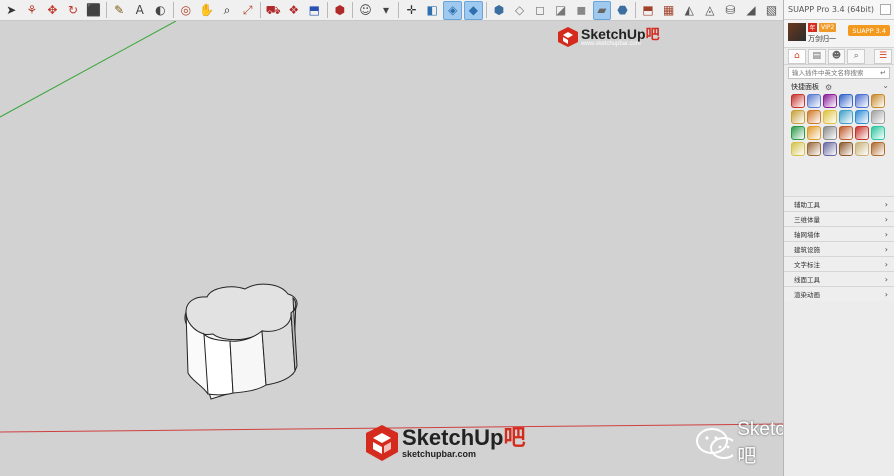  Describe the element at coordinates (560, 10) in the screenshot. I see `right-view-icon: ◪` at that location.